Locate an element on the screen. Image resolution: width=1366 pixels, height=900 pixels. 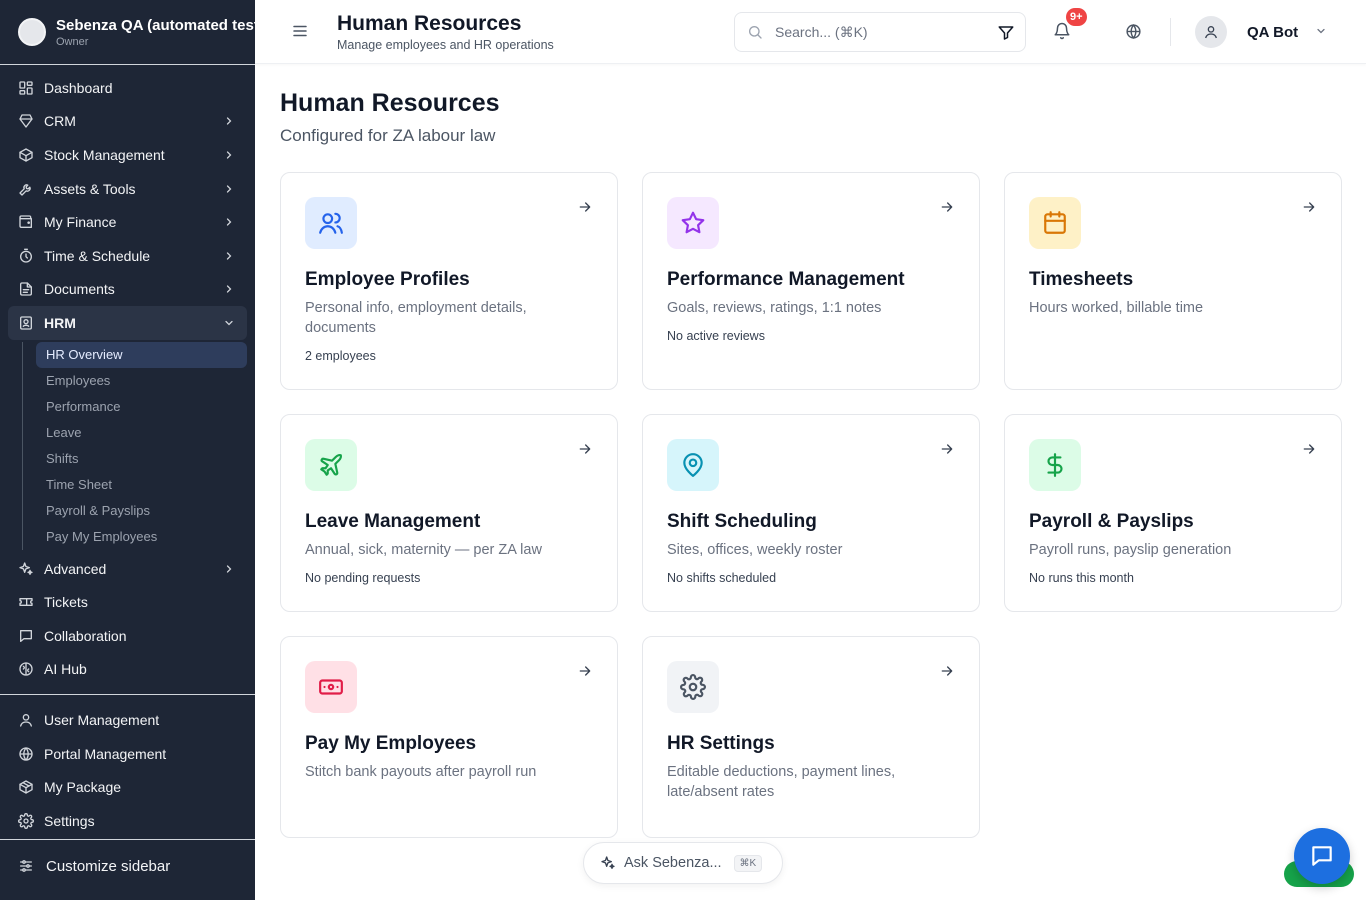
sidebar-bottom-divider is located at coordinates (127, 839).